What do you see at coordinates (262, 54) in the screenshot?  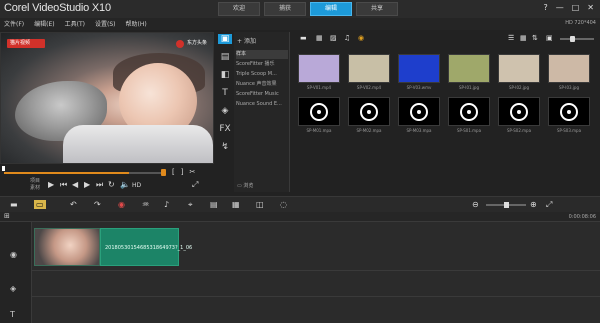 I see `library-item-samples: 样本` at bounding box center [262, 54].